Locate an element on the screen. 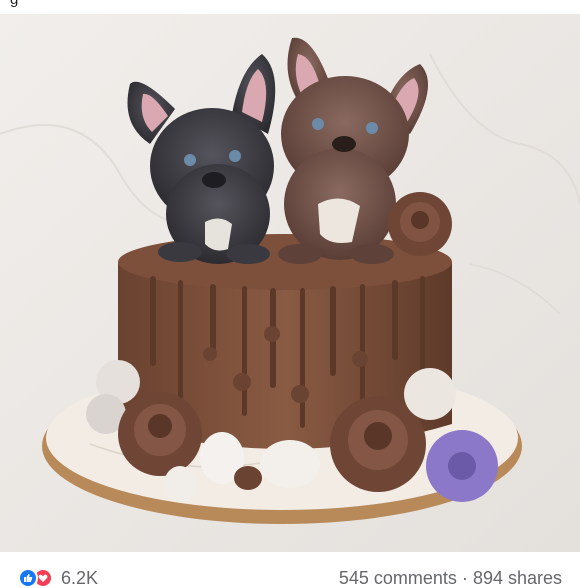  purple-flower is located at coordinates (462, 466).